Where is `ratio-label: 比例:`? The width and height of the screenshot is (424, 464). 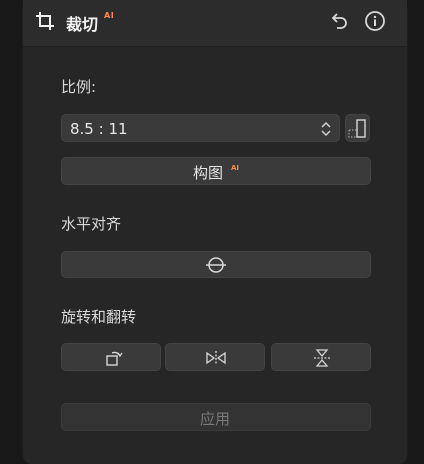 ratio-label: 比例: is located at coordinates (79, 87).